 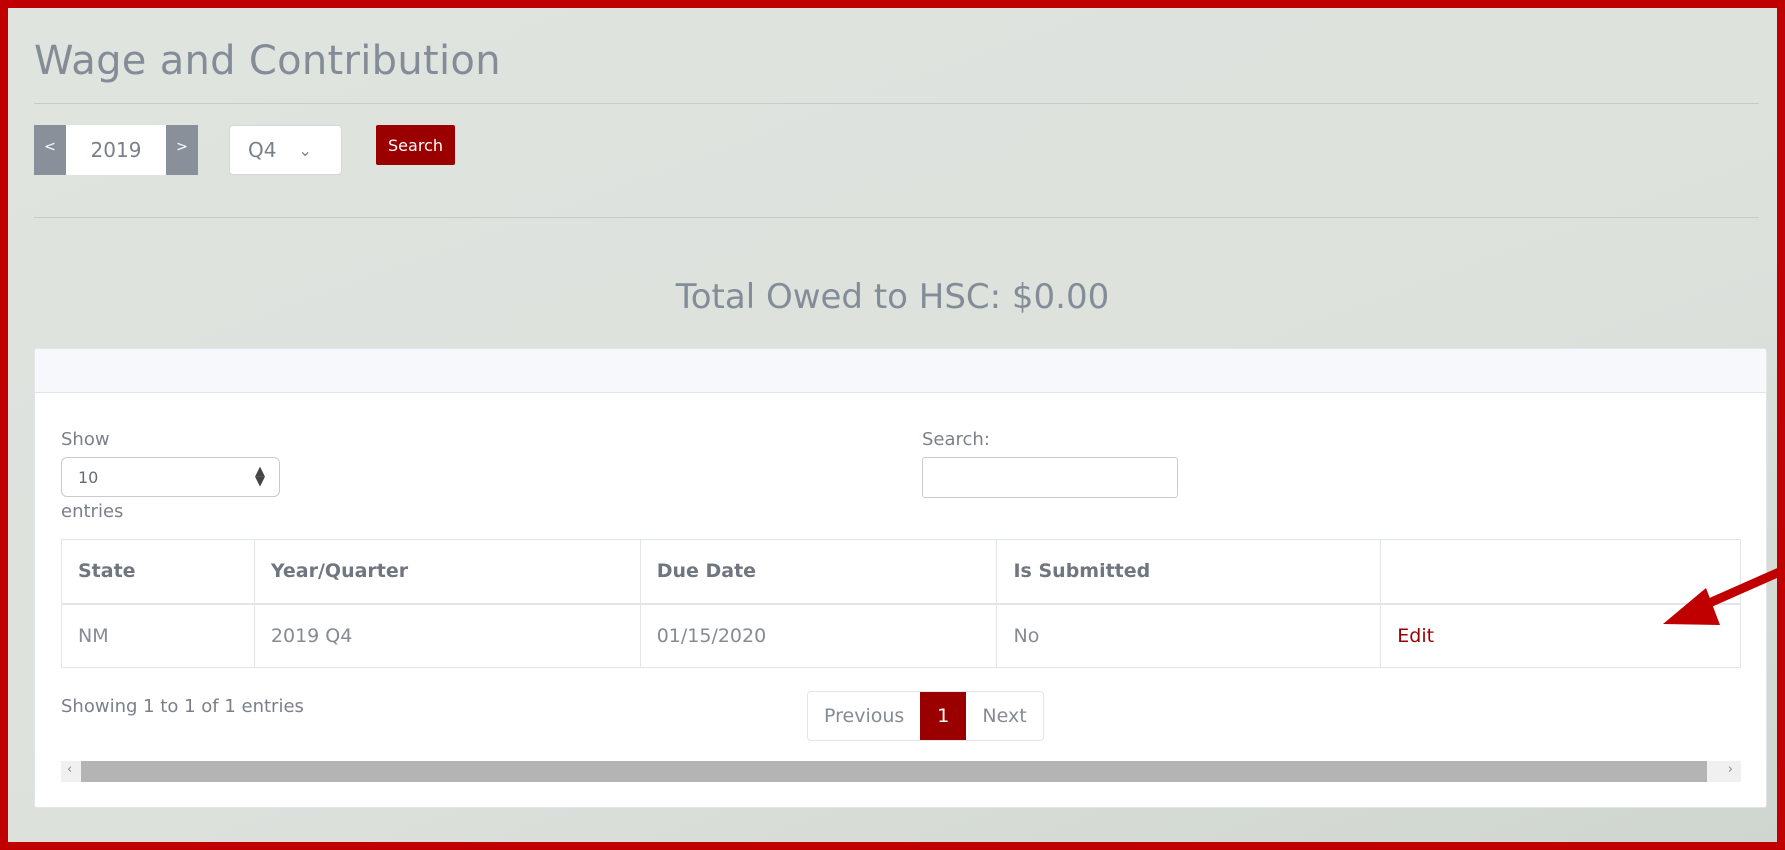 I want to click on table-row: NM 2019 Q4 01/15/2020 No Edit, so click(x=901, y=635).